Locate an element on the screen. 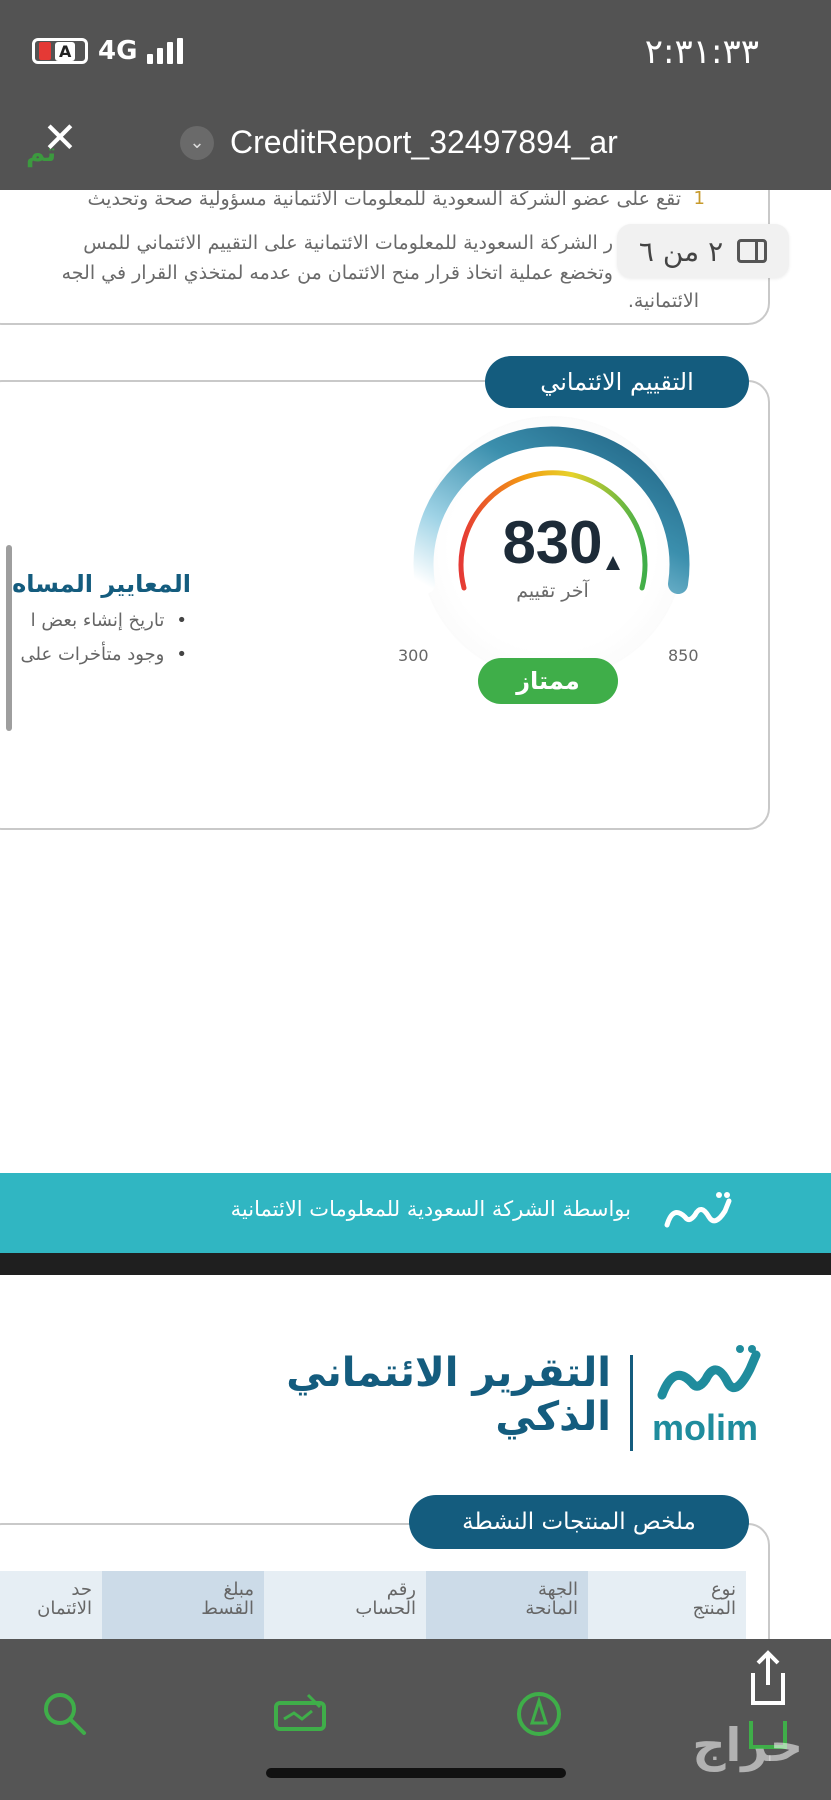 Image resolution: width=831 pixels, height=1800 pixels. note-line-4: الائتمانية. is located at coordinates (663, 301).